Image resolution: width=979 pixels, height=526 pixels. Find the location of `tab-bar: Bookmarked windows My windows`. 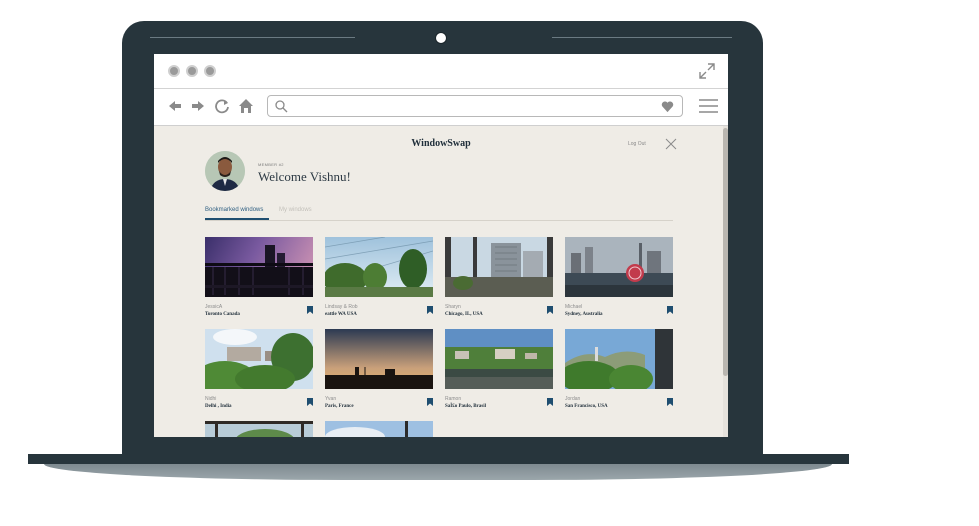

tab-bar: Bookmarked windows My windows is located at coordinates (439, 213).